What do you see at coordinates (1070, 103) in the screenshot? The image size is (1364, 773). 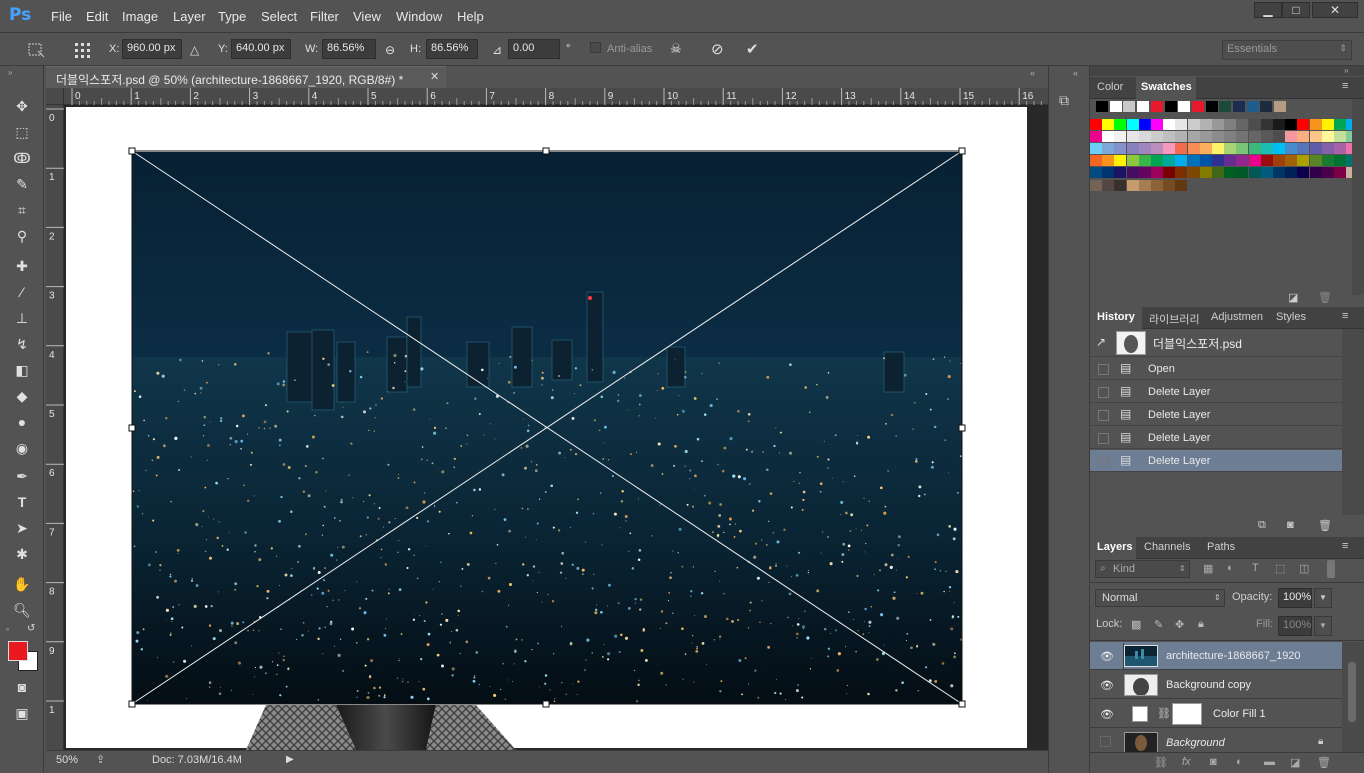 I see `properties-icon: ⧉` at bounding box center [1070, 103].